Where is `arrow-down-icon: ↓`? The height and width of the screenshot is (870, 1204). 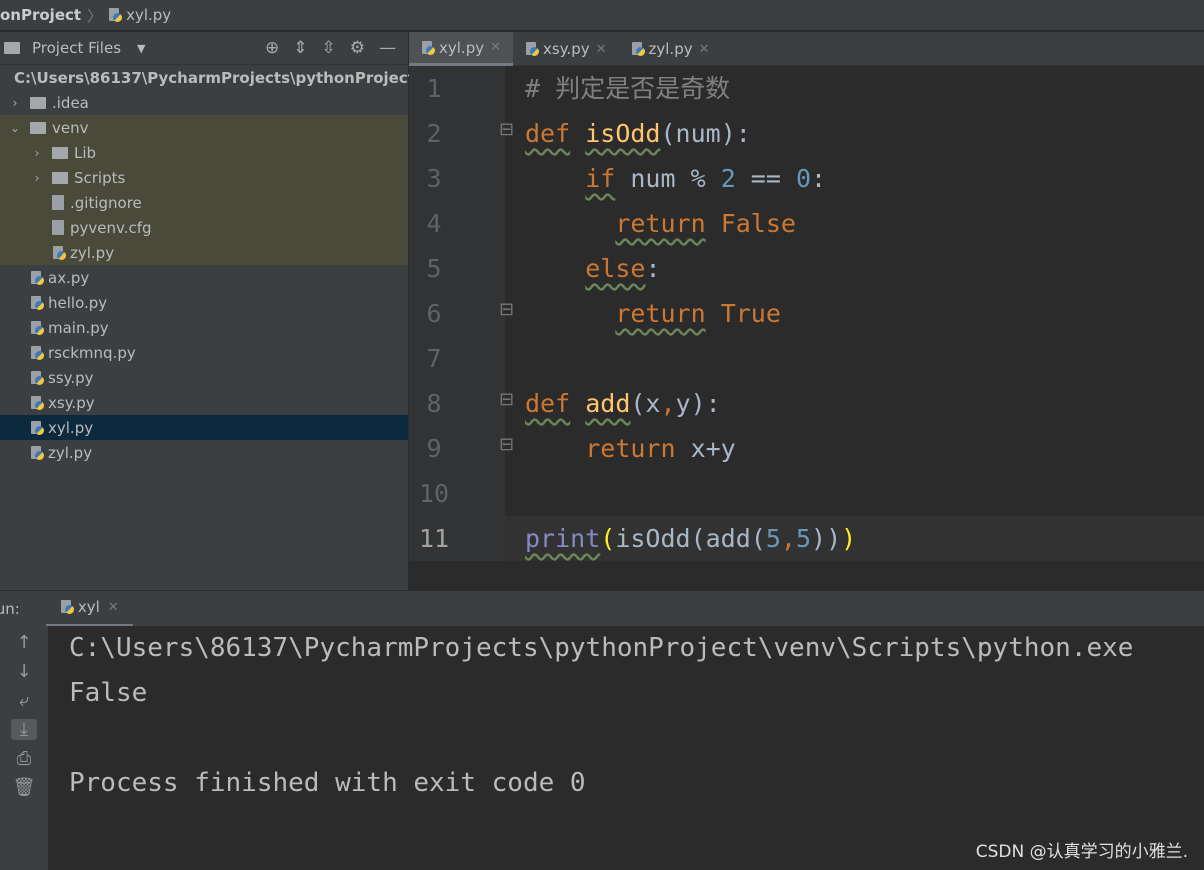
arrow-down-icon: ↓ is located at coordinates (23, 671).